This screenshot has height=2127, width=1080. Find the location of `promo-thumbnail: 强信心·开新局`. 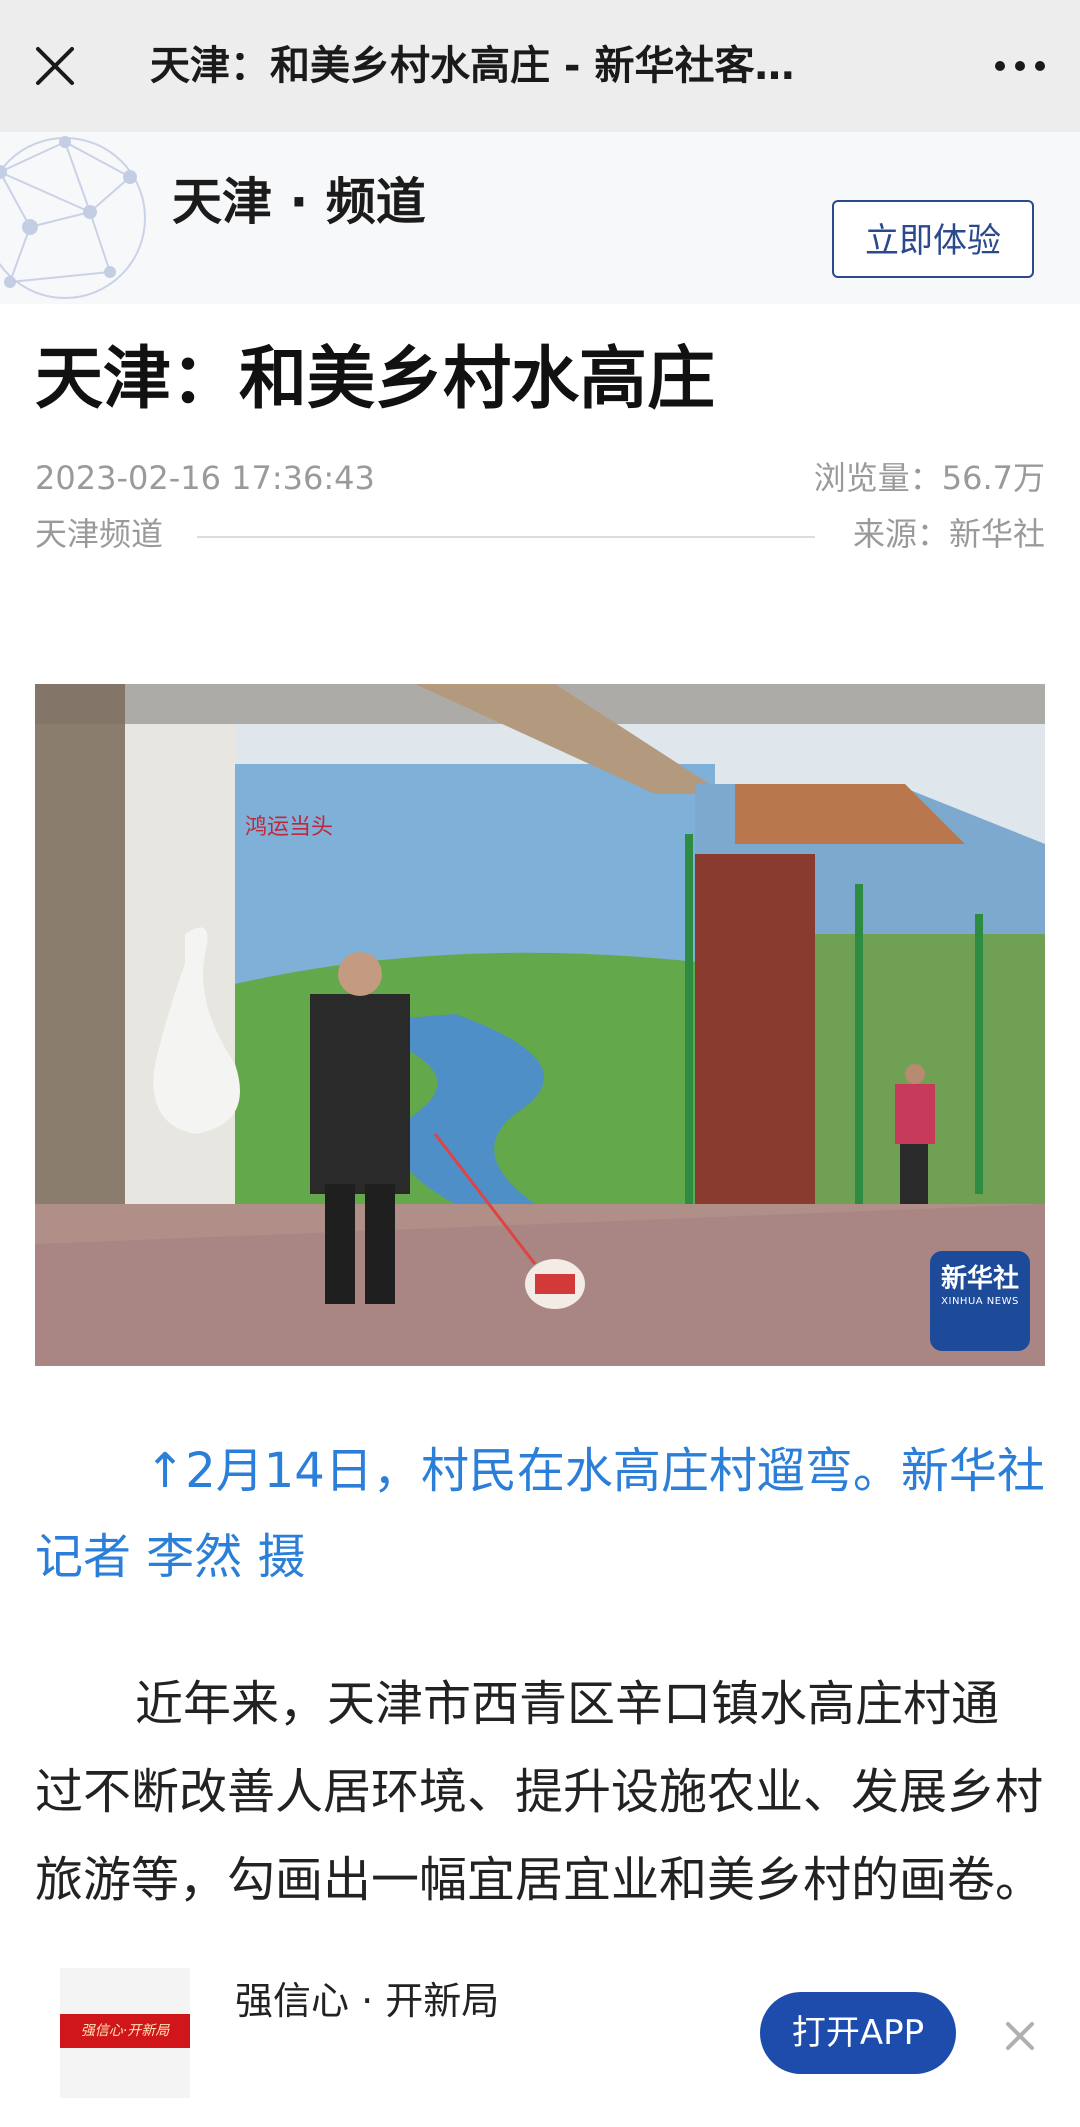

promo-thumbnail: 强信心·开新局 is located at coordinates (125, 2033).